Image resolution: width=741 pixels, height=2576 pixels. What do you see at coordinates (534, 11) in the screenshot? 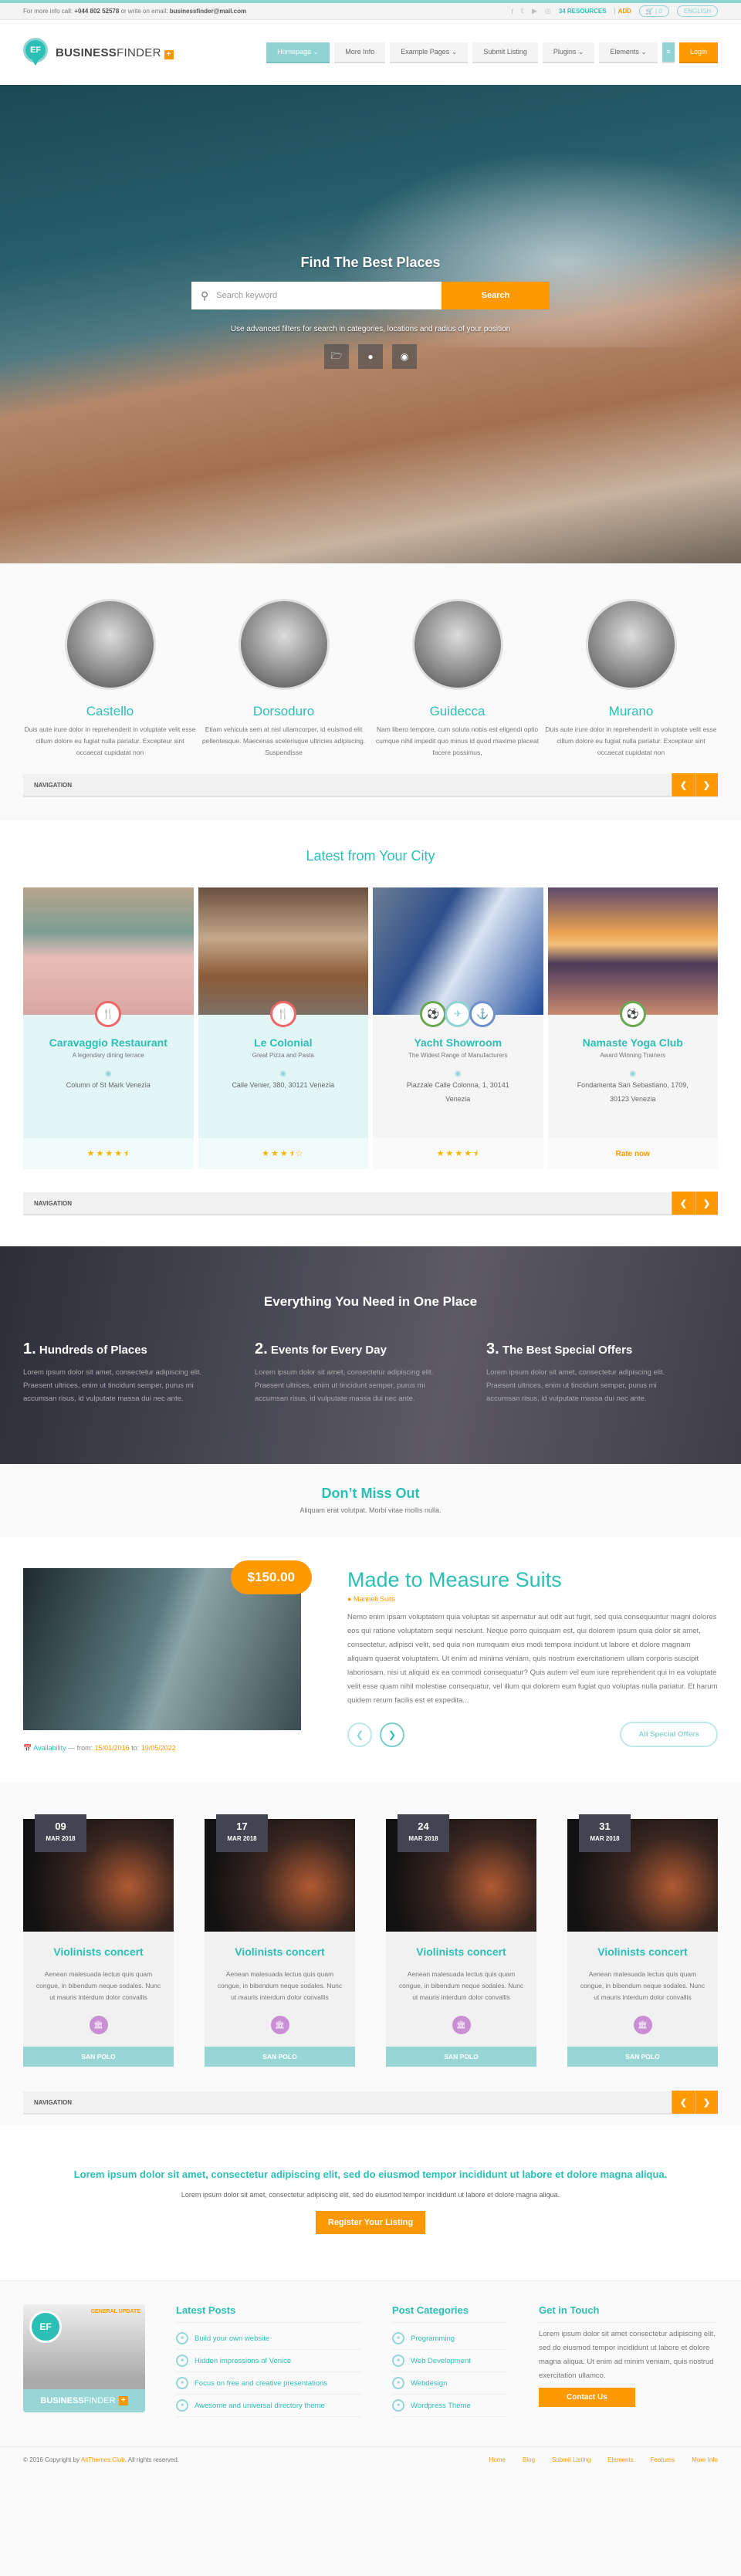
I see `youtube-icon: ▶` at bounding box center [534, 11].